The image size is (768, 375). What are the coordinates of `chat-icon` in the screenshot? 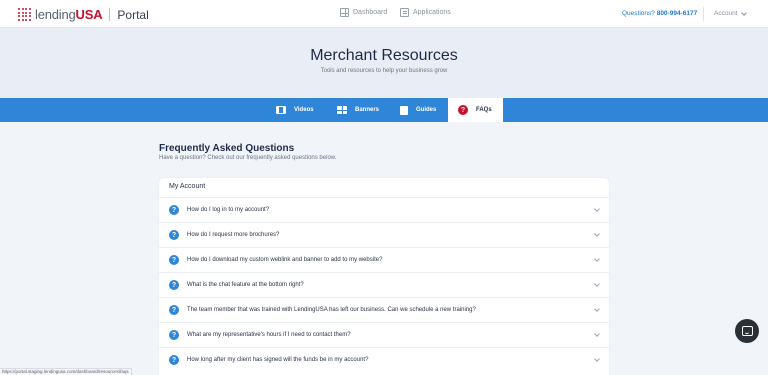 It's located at (747, 331).